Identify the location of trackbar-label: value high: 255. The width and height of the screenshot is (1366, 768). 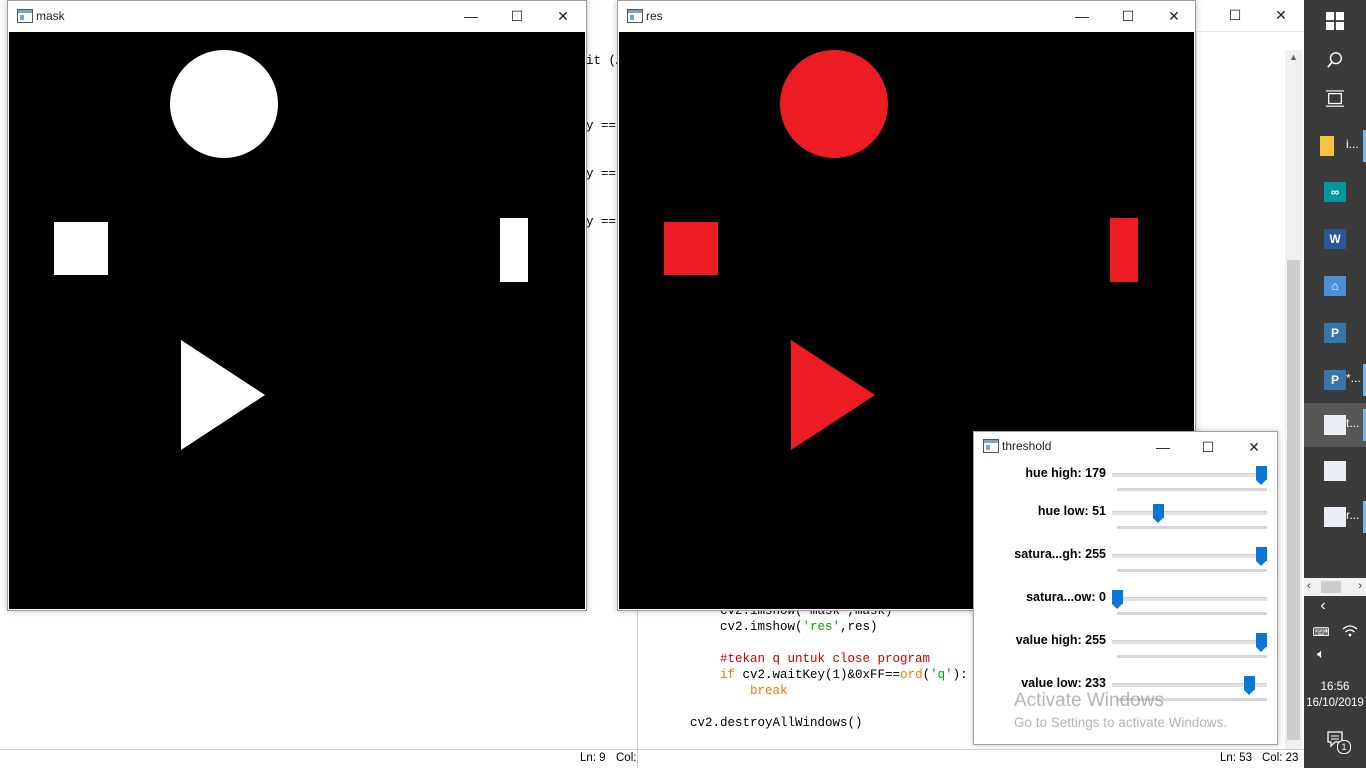
(1060, 640).